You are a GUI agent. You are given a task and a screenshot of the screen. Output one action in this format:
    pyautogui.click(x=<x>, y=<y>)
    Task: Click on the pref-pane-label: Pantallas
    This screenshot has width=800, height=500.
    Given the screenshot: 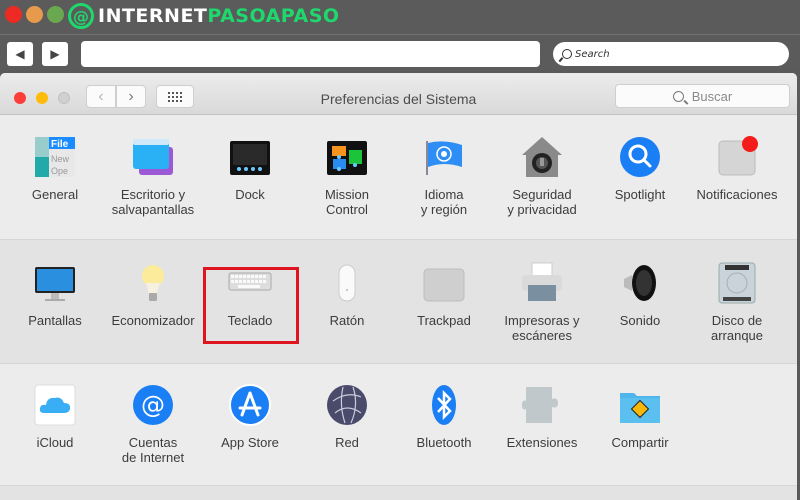 What is the action you would take?
    pyautogui.click(x=55, y=320)
    